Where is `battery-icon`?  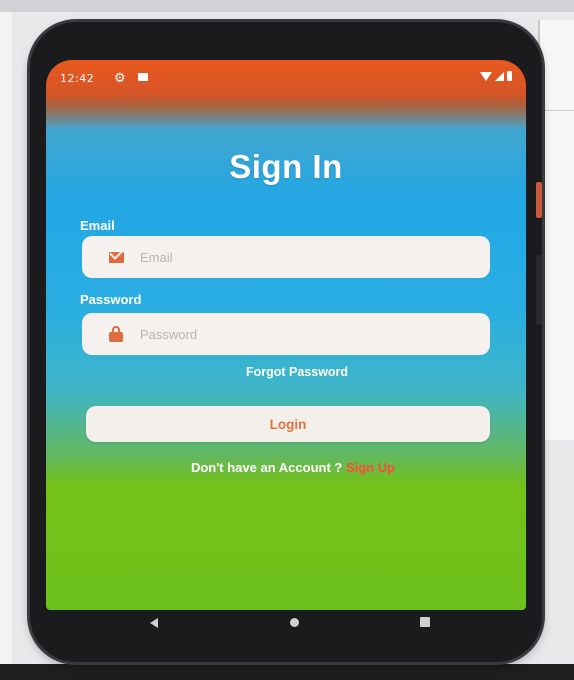
battery-icon is located at coordinates (509, 76).